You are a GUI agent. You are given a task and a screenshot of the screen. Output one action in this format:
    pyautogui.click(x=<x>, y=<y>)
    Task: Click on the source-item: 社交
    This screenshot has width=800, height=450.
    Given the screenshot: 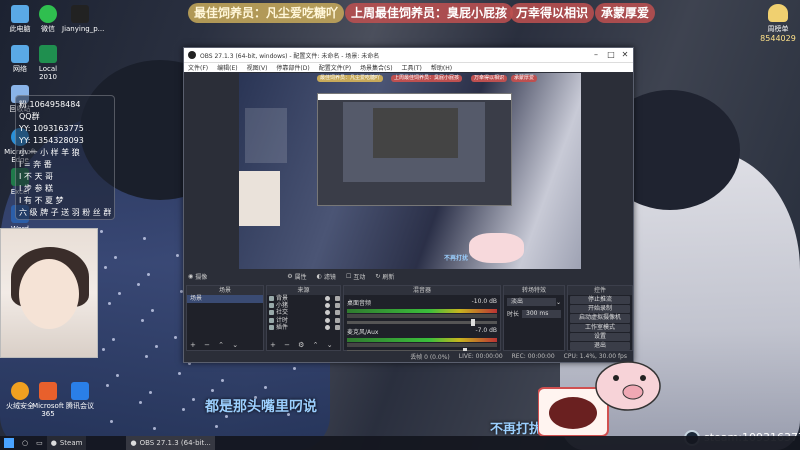 What is the action you would take?
    pyautogui.click(x=303, y=312)
    